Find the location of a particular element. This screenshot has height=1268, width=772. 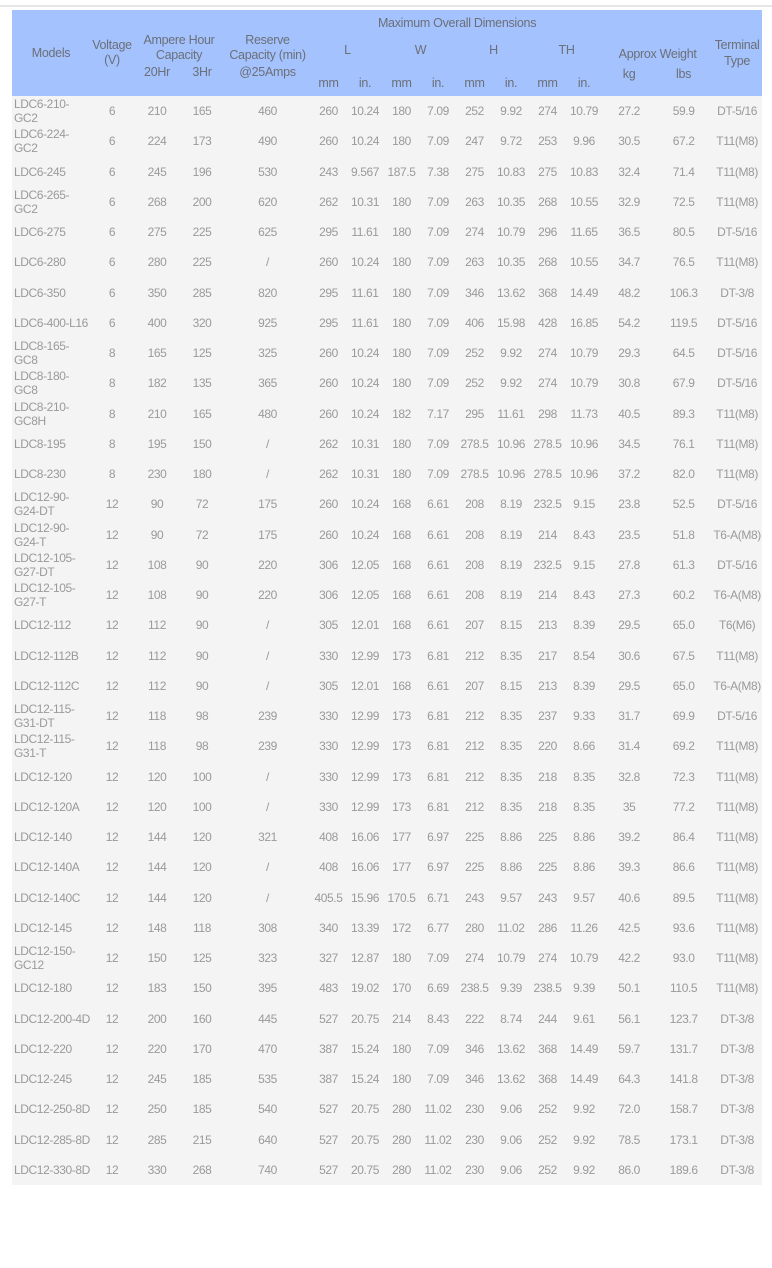

cell-h-mm: 207 is located at coordinates (474, 625).